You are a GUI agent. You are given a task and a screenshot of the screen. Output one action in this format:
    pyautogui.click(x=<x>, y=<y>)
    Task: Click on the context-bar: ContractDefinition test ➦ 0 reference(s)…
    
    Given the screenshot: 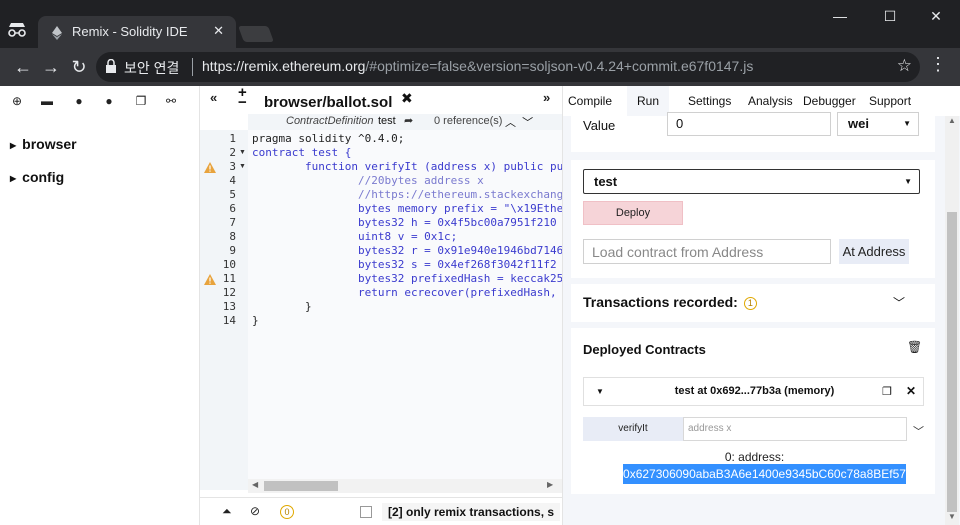 What is the action you would take?
    pyautogui.click(x=405, y=122)
    